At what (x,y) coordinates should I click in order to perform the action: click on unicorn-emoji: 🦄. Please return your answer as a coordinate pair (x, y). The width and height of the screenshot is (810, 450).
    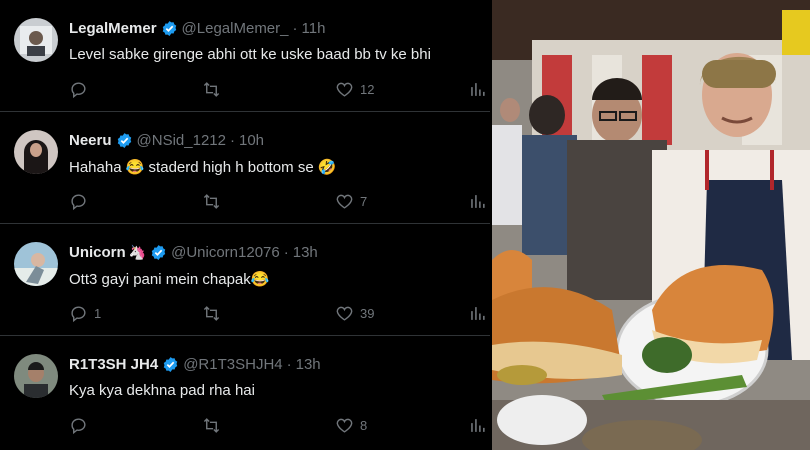
    Looking at the image, I should click on (137, 252).